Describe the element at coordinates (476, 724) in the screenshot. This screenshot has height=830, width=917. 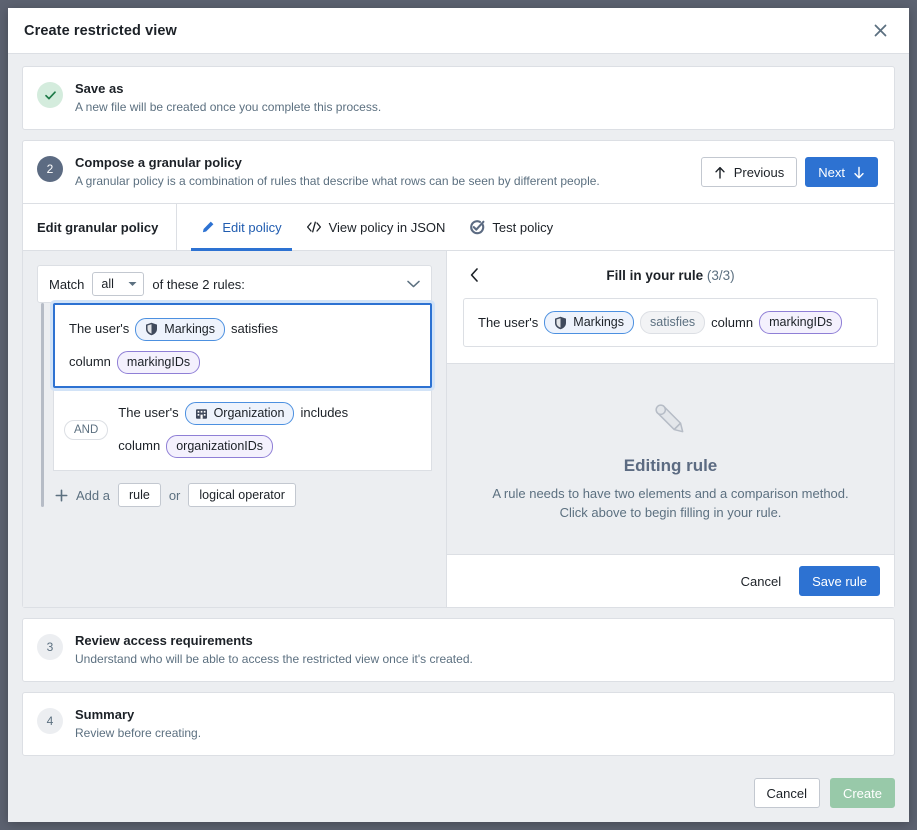
I see `step-text-4: Summary Review before creating.` at that location.